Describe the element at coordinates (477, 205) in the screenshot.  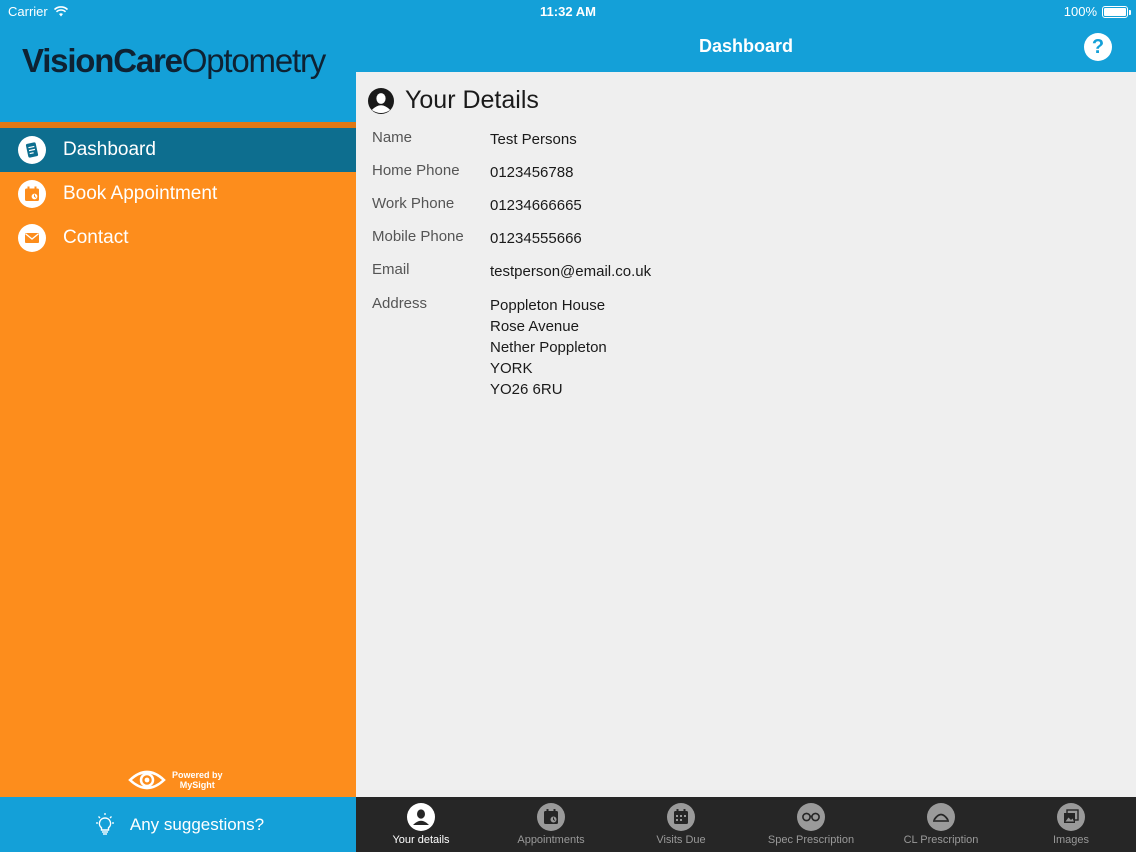
I see `detail-row-work-phone: Work Phone 01234666665` at that location.